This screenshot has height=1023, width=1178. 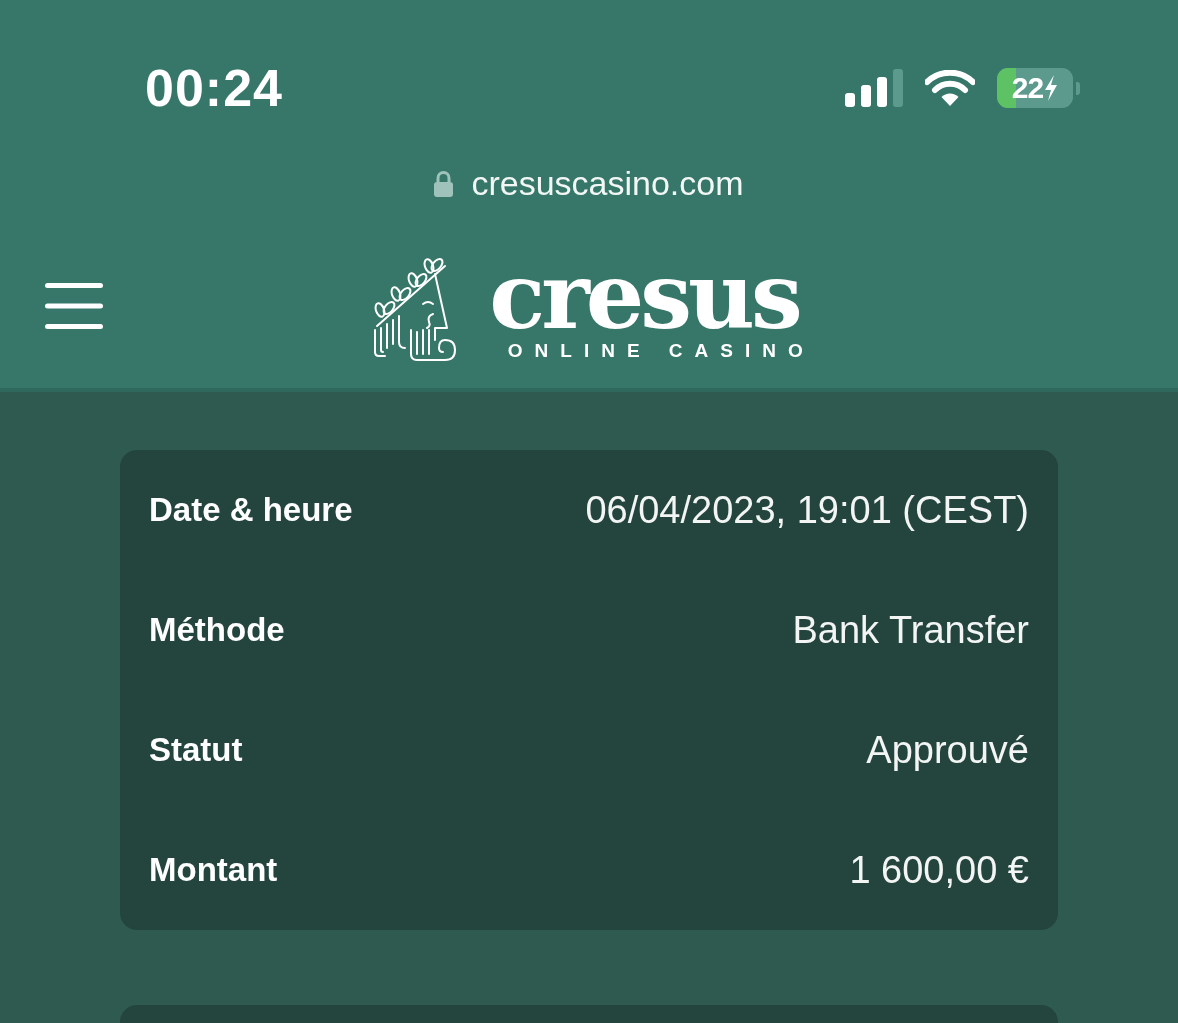 I want to click on logo-wordmark: cresus, so click(x=644, y=296).